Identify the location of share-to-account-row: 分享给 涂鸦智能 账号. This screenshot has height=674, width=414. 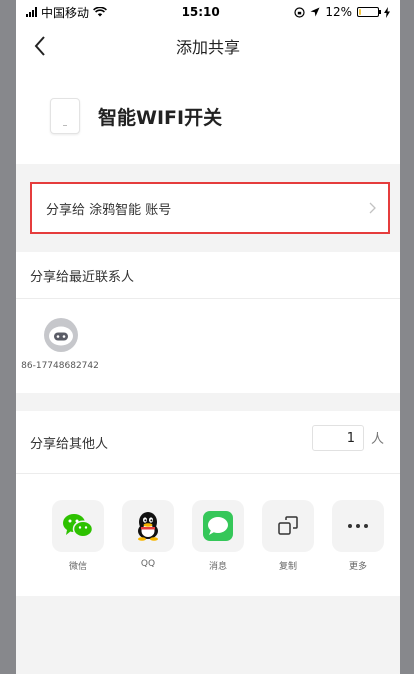
(210, 208).